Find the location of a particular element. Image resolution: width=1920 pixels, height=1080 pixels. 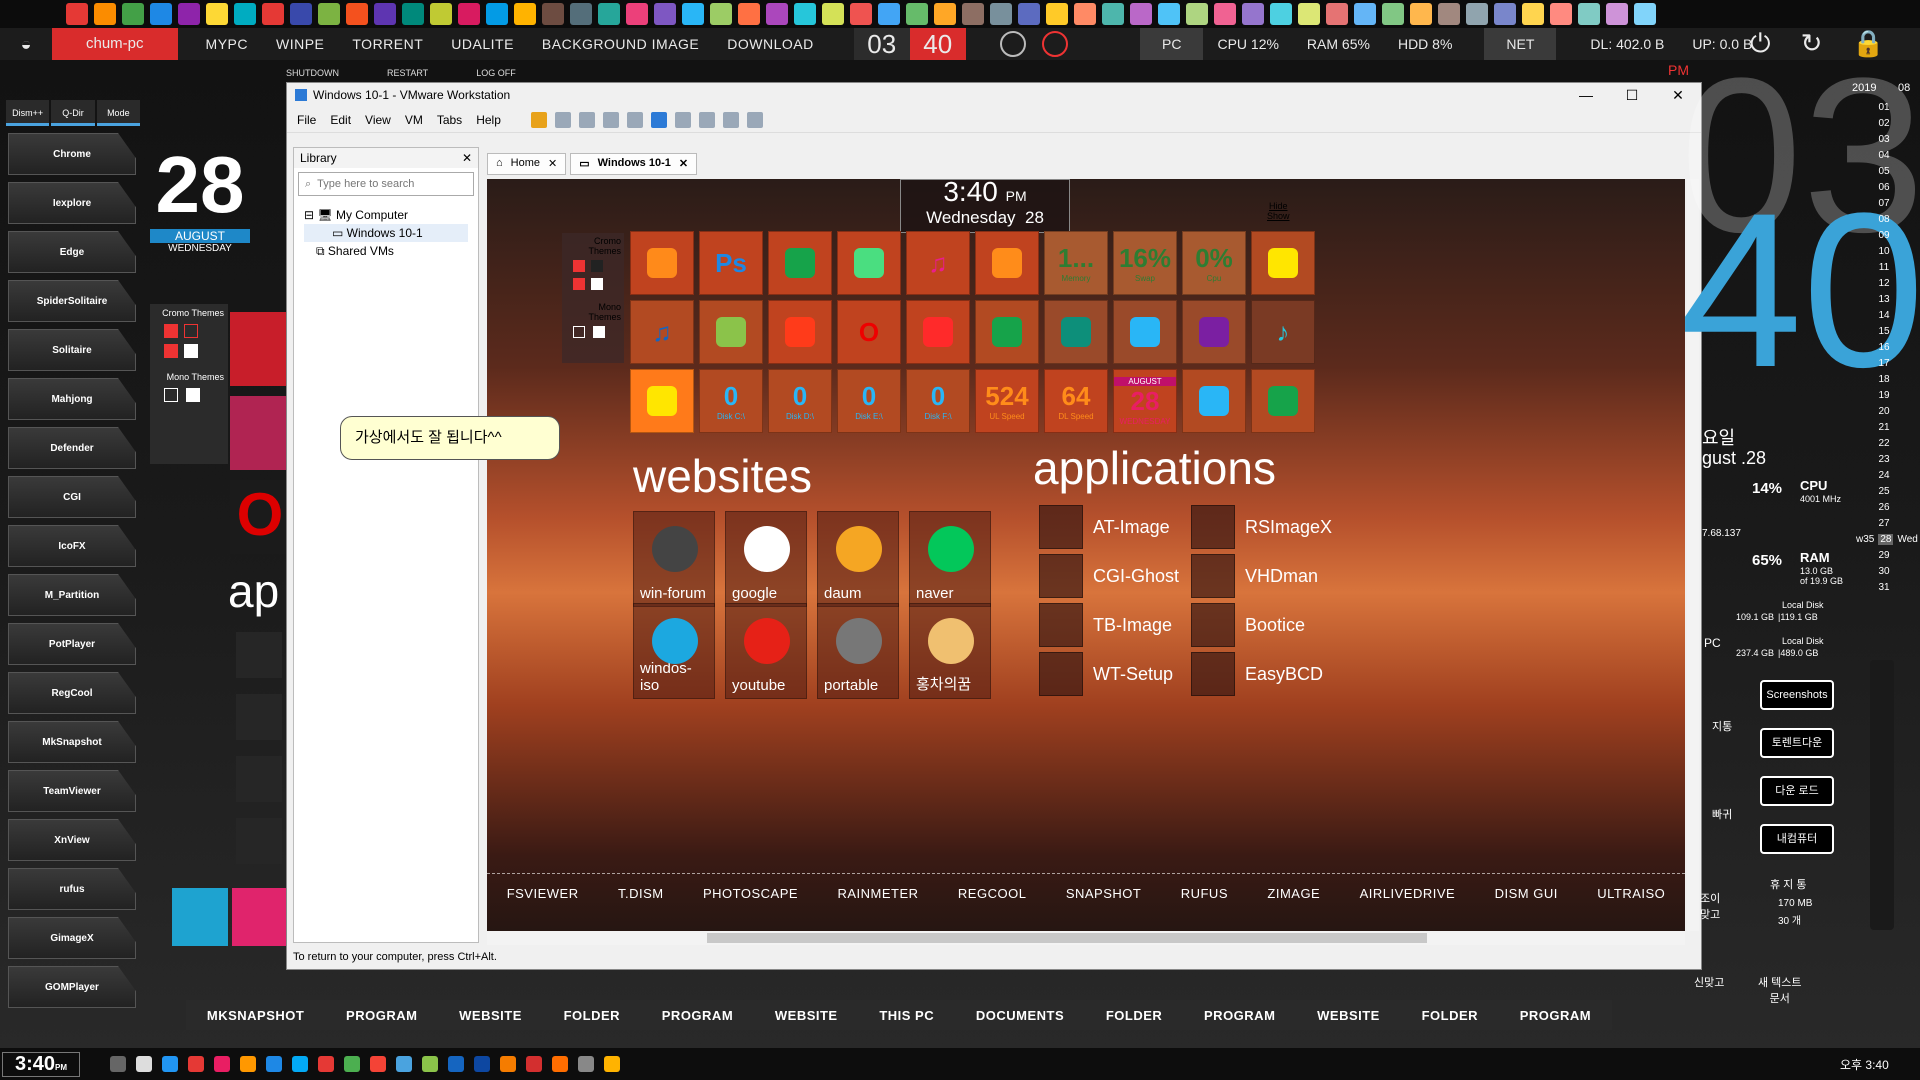

calendar-tile: AUGUST 28 WEDNESDAY is located at coordinates (1145, 401).